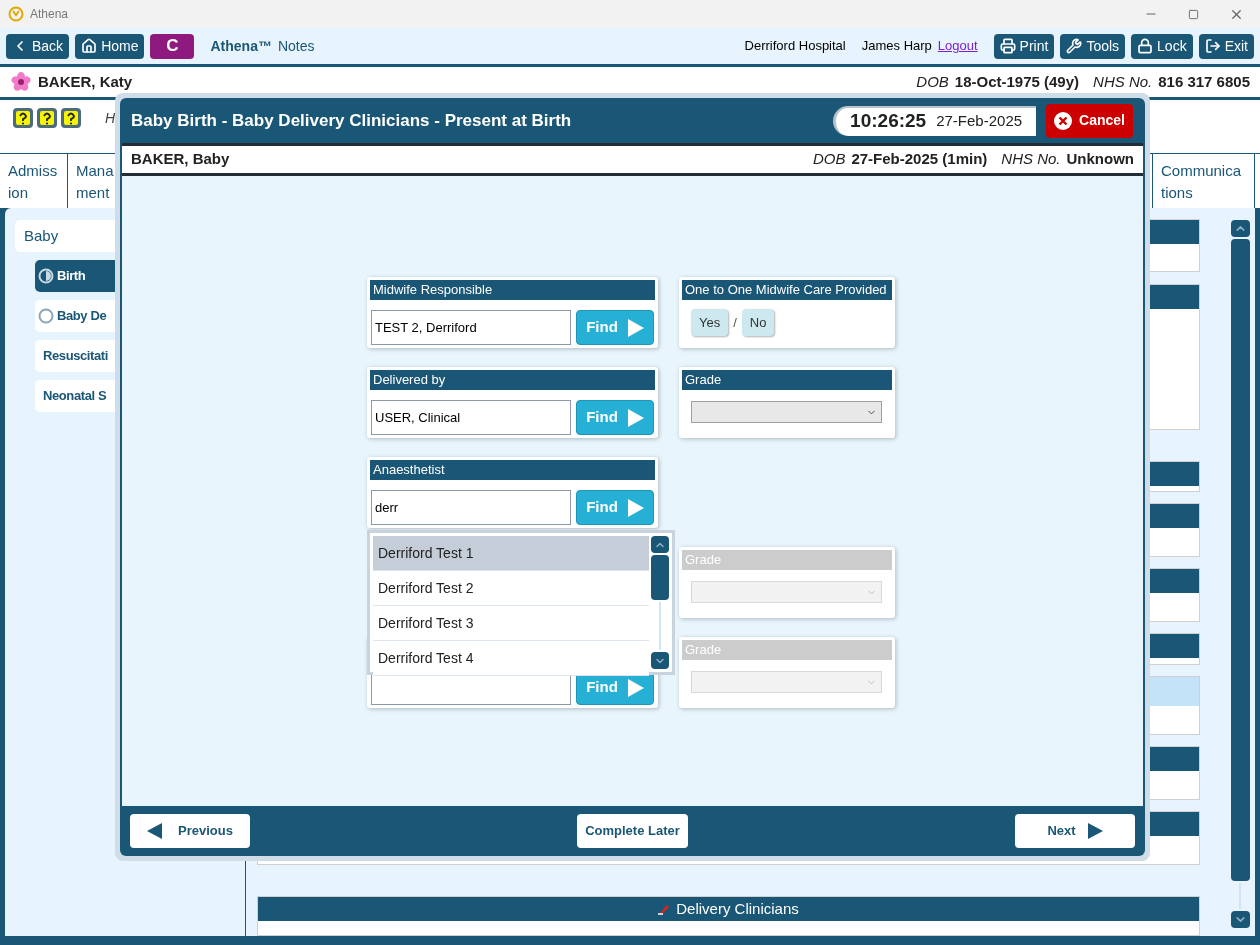  What do you see at coordinates (38, 46) in the screenshot?
I see `back-button: Back` at bounding box center [38, 46].